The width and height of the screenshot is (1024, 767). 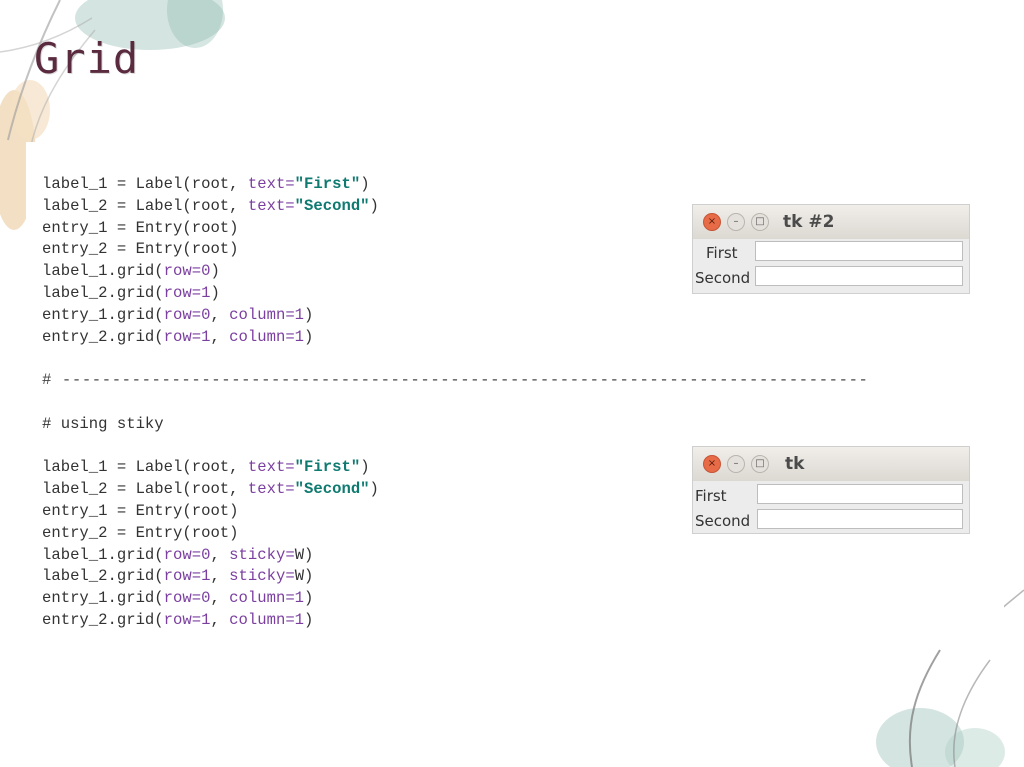 What do you see at coordinates (455, 577) in the screenshot?
I see `code-line: label_2.grid(row=1, sticky=W)` at bounding box center [455, 577].